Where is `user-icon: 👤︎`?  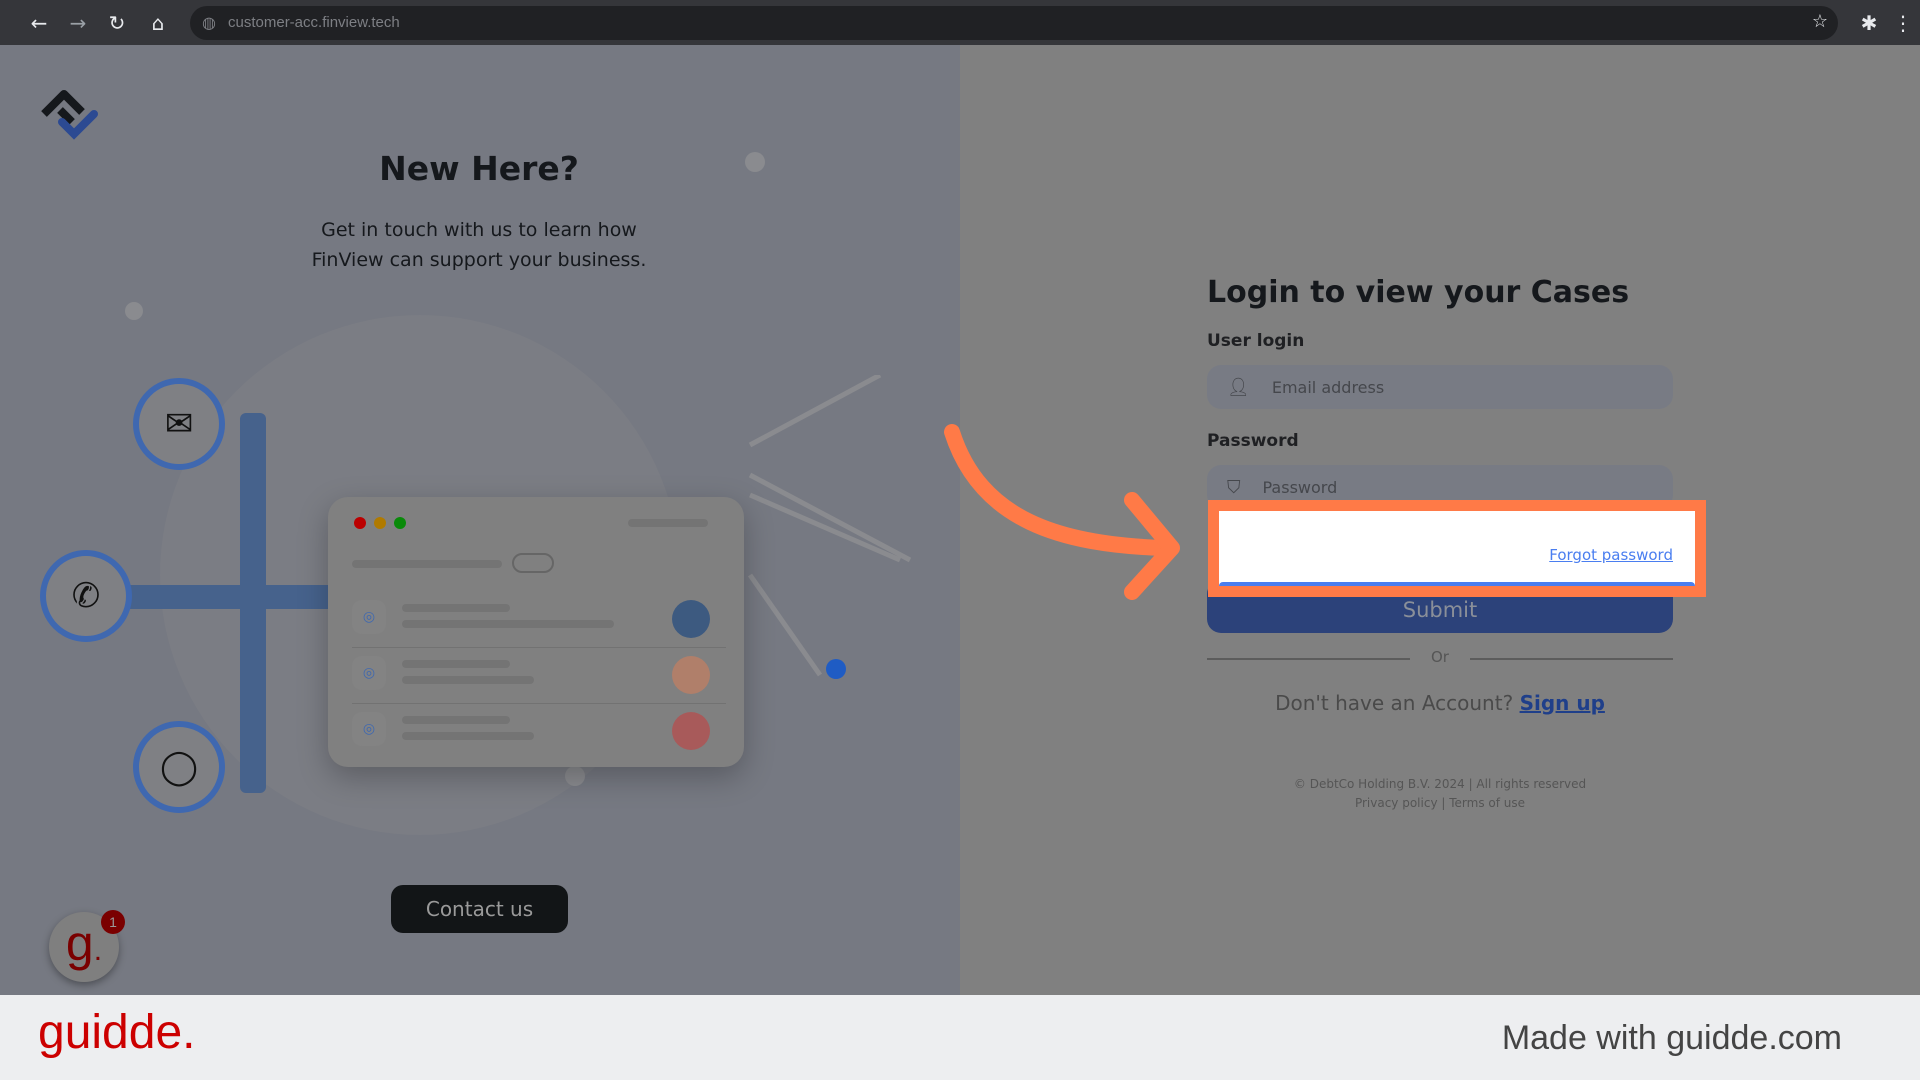 user-icon: 👤︎ is located at coordinates (1238, 387).